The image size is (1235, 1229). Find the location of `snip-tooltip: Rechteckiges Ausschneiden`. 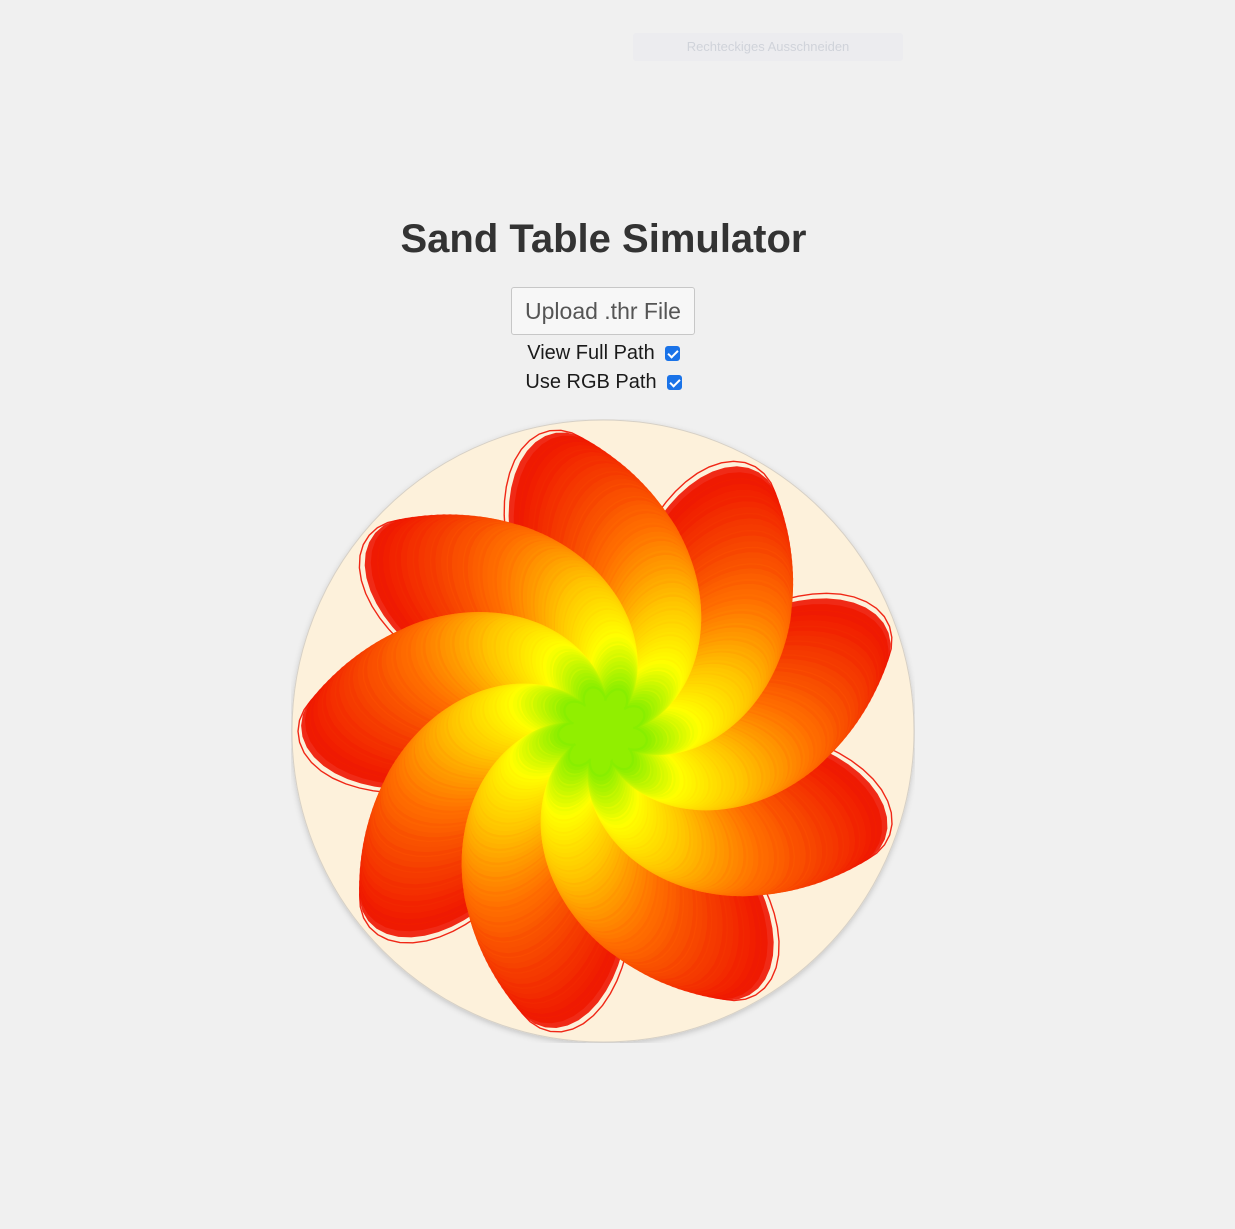

snip-tooltip: Rechteckiges Ausschneiden is located at coordinates (768, 47).